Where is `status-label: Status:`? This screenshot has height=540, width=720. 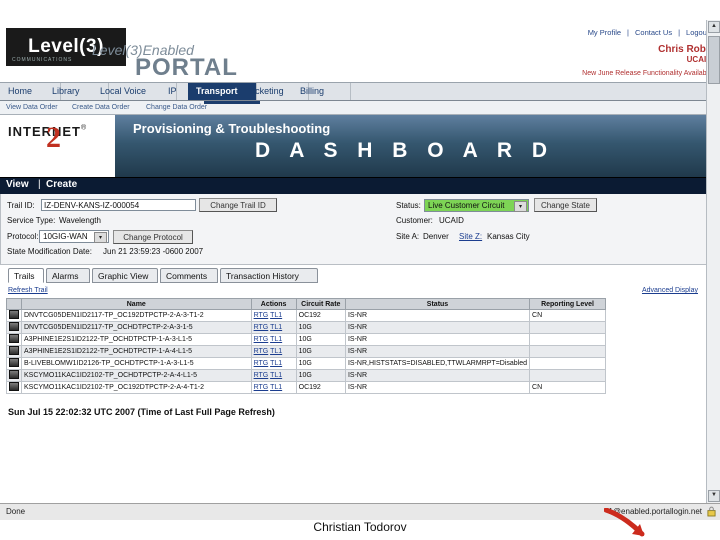 status-label: Status: is located at coordinates (408, 205).